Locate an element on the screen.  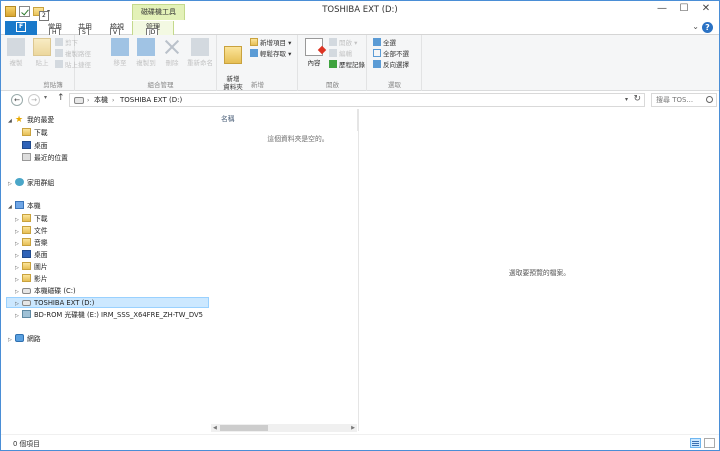
move-to-icon is located at coordinates (120, 47).